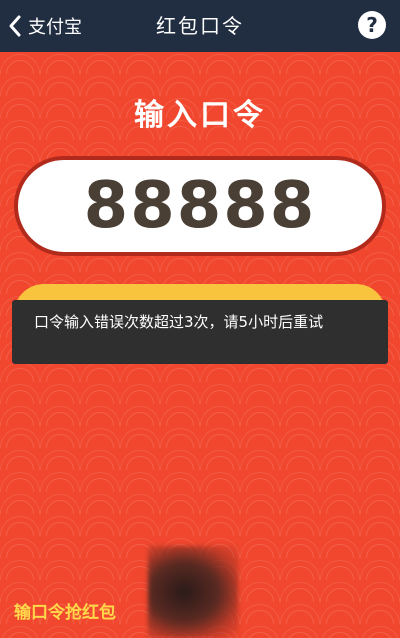  What do you see at coordinates (200, 26) in the screenshot?
I see `navigation-bar: 支付宝 红包口令 ?` at bounding box center [200, 26].